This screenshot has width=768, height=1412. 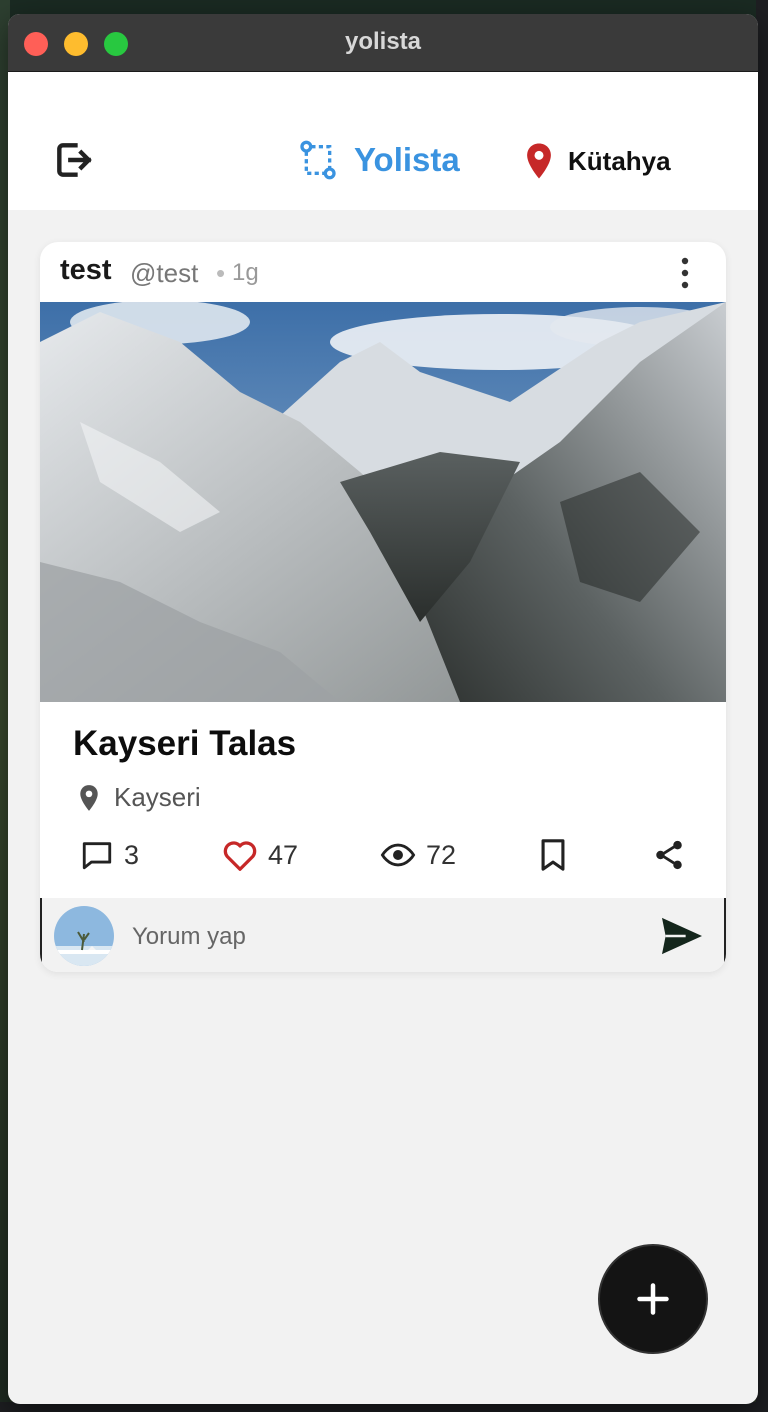 What do you see at coordinates (245, 272) in the screenshot?
I see `post-time: 1g` at bounding box center [245, 272].